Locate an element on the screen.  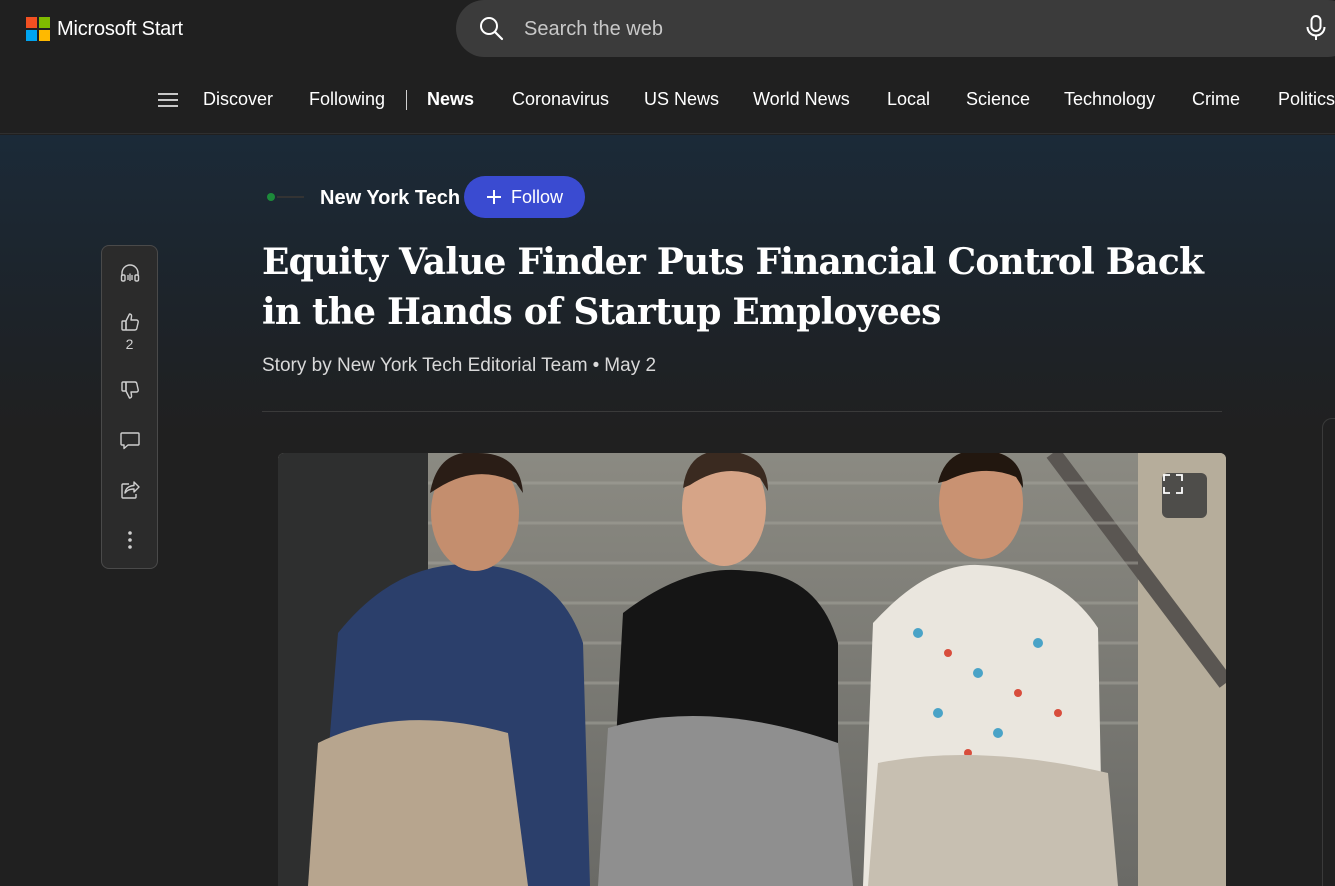
brand-name: Microsoft Start is located at coordinates (120, 28).